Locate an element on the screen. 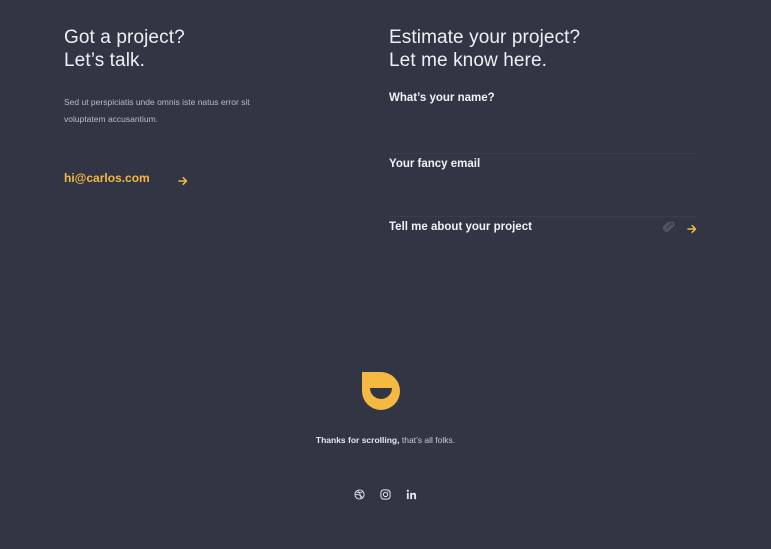 The image size is (771, 549). estimate-heading-line2: Let me know here. is located at coordinates (468, 60).